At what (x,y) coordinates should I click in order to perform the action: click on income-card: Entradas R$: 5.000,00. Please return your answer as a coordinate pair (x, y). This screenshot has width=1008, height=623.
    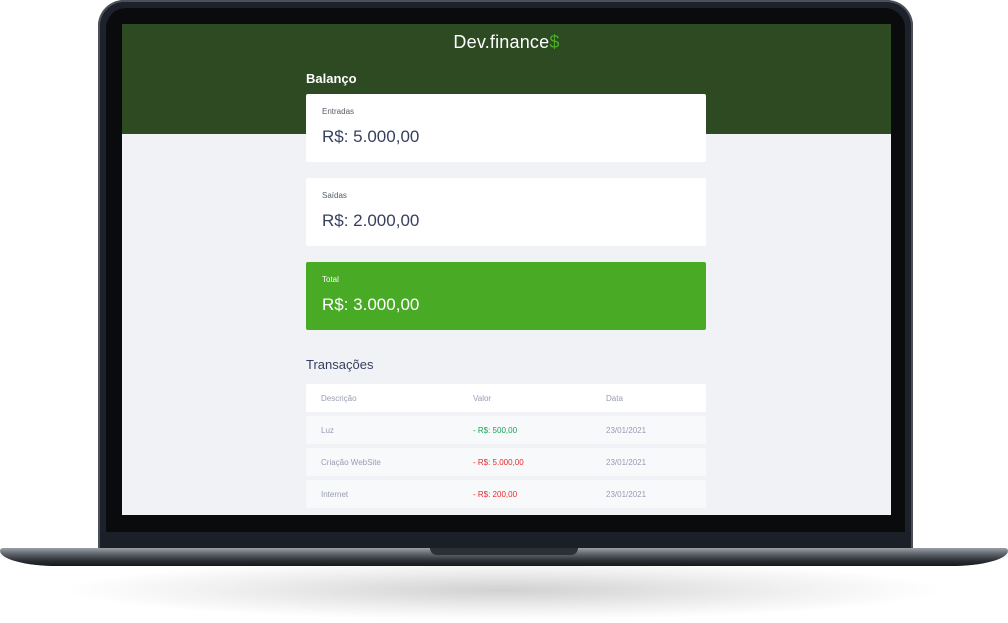
    Looking at the image, I should click on (506, 128).